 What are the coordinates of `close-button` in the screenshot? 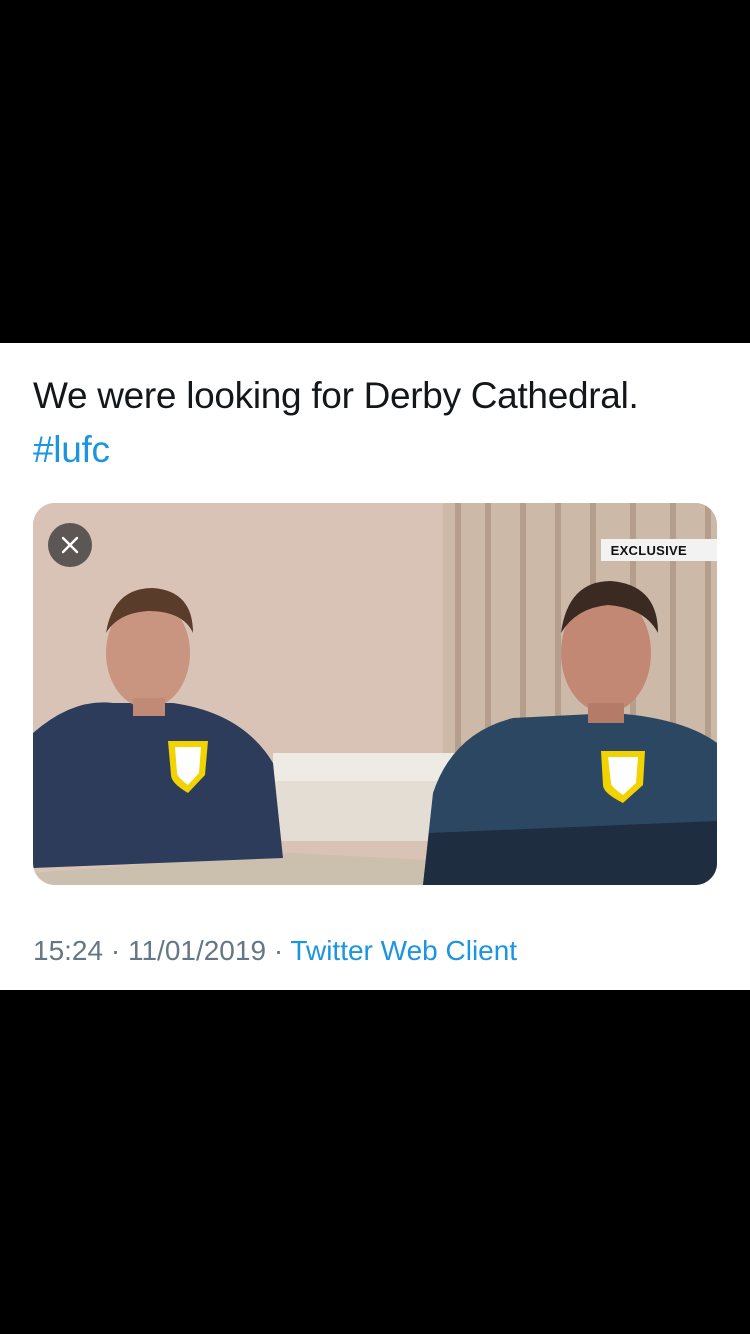 It's located at (70, 545).